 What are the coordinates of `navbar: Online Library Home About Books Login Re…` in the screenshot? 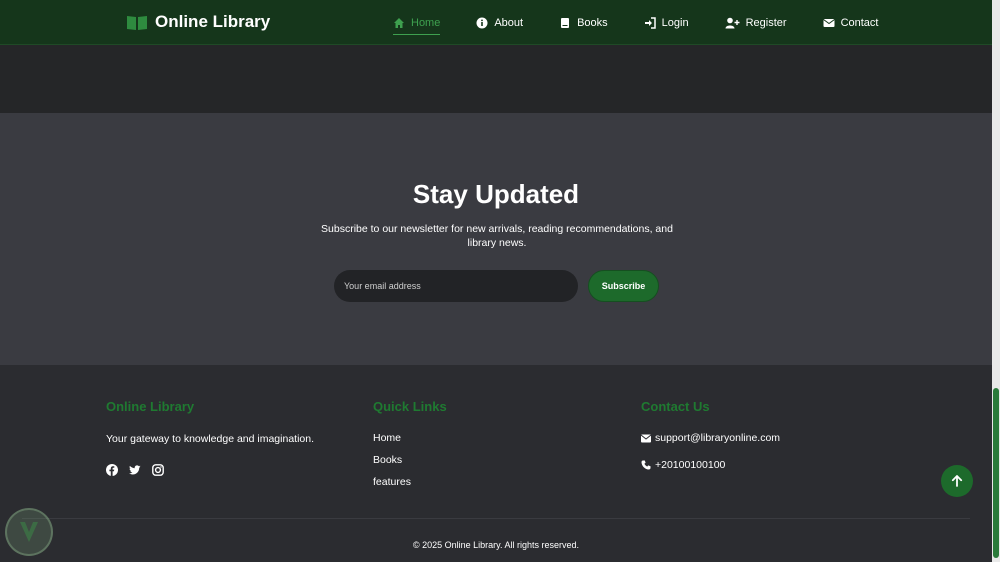 It's located at (496, 22).